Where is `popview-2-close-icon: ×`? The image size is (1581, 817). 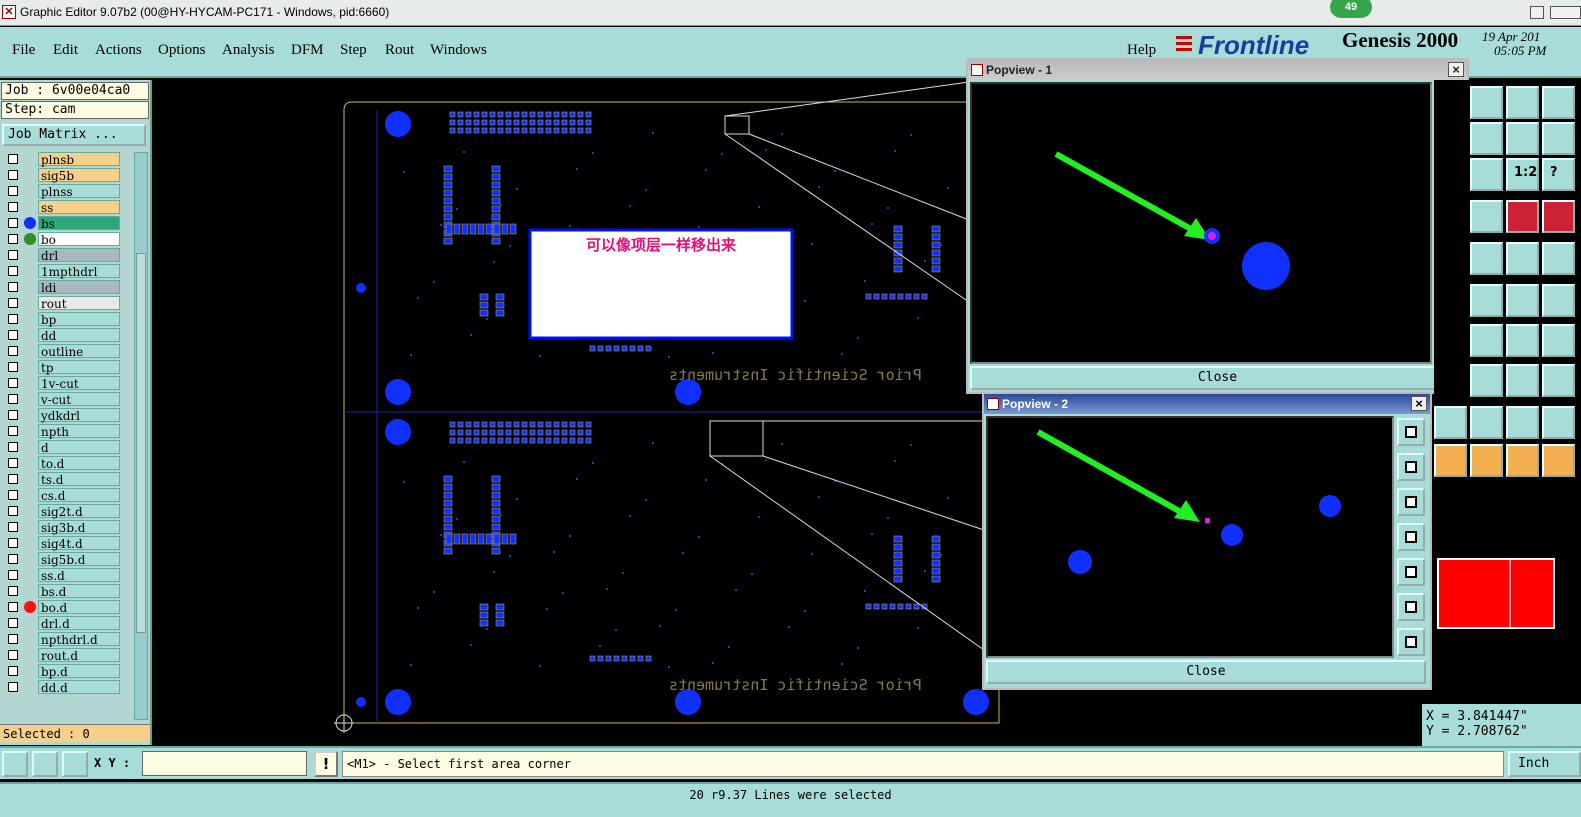
popview-2-close-icon: × is located at coordinates (1419, 403).